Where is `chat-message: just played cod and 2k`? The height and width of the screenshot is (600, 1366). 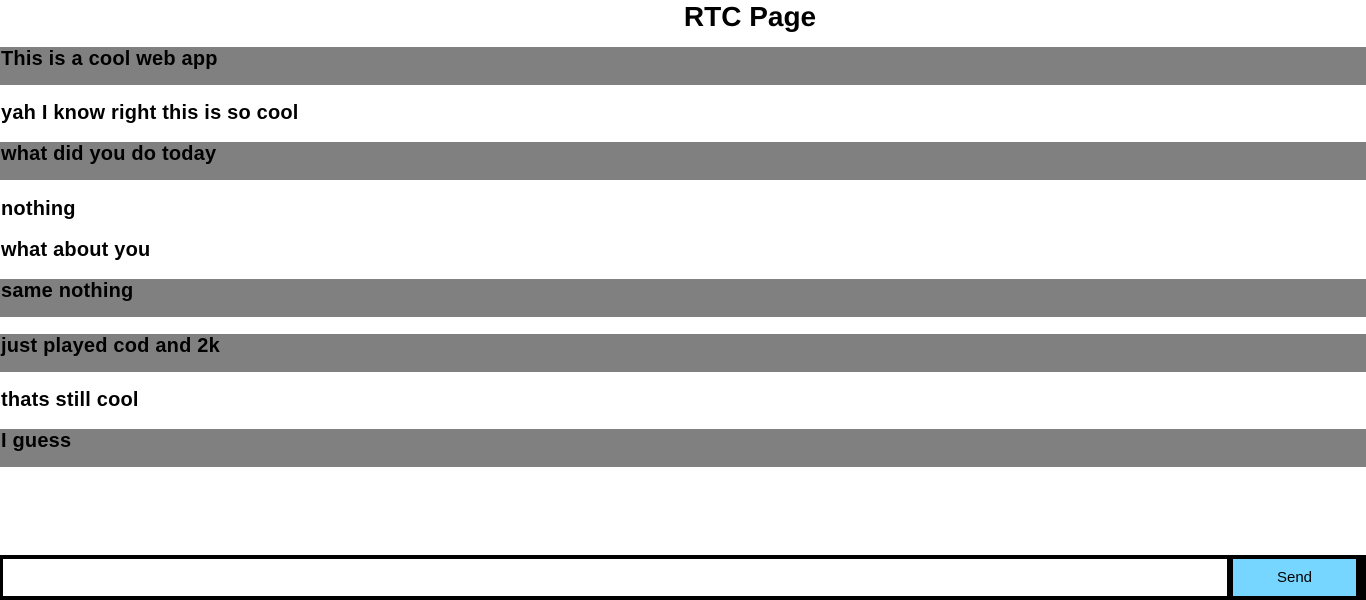
chat-message: just played cod and 2k is located at coordinates (683, 353).